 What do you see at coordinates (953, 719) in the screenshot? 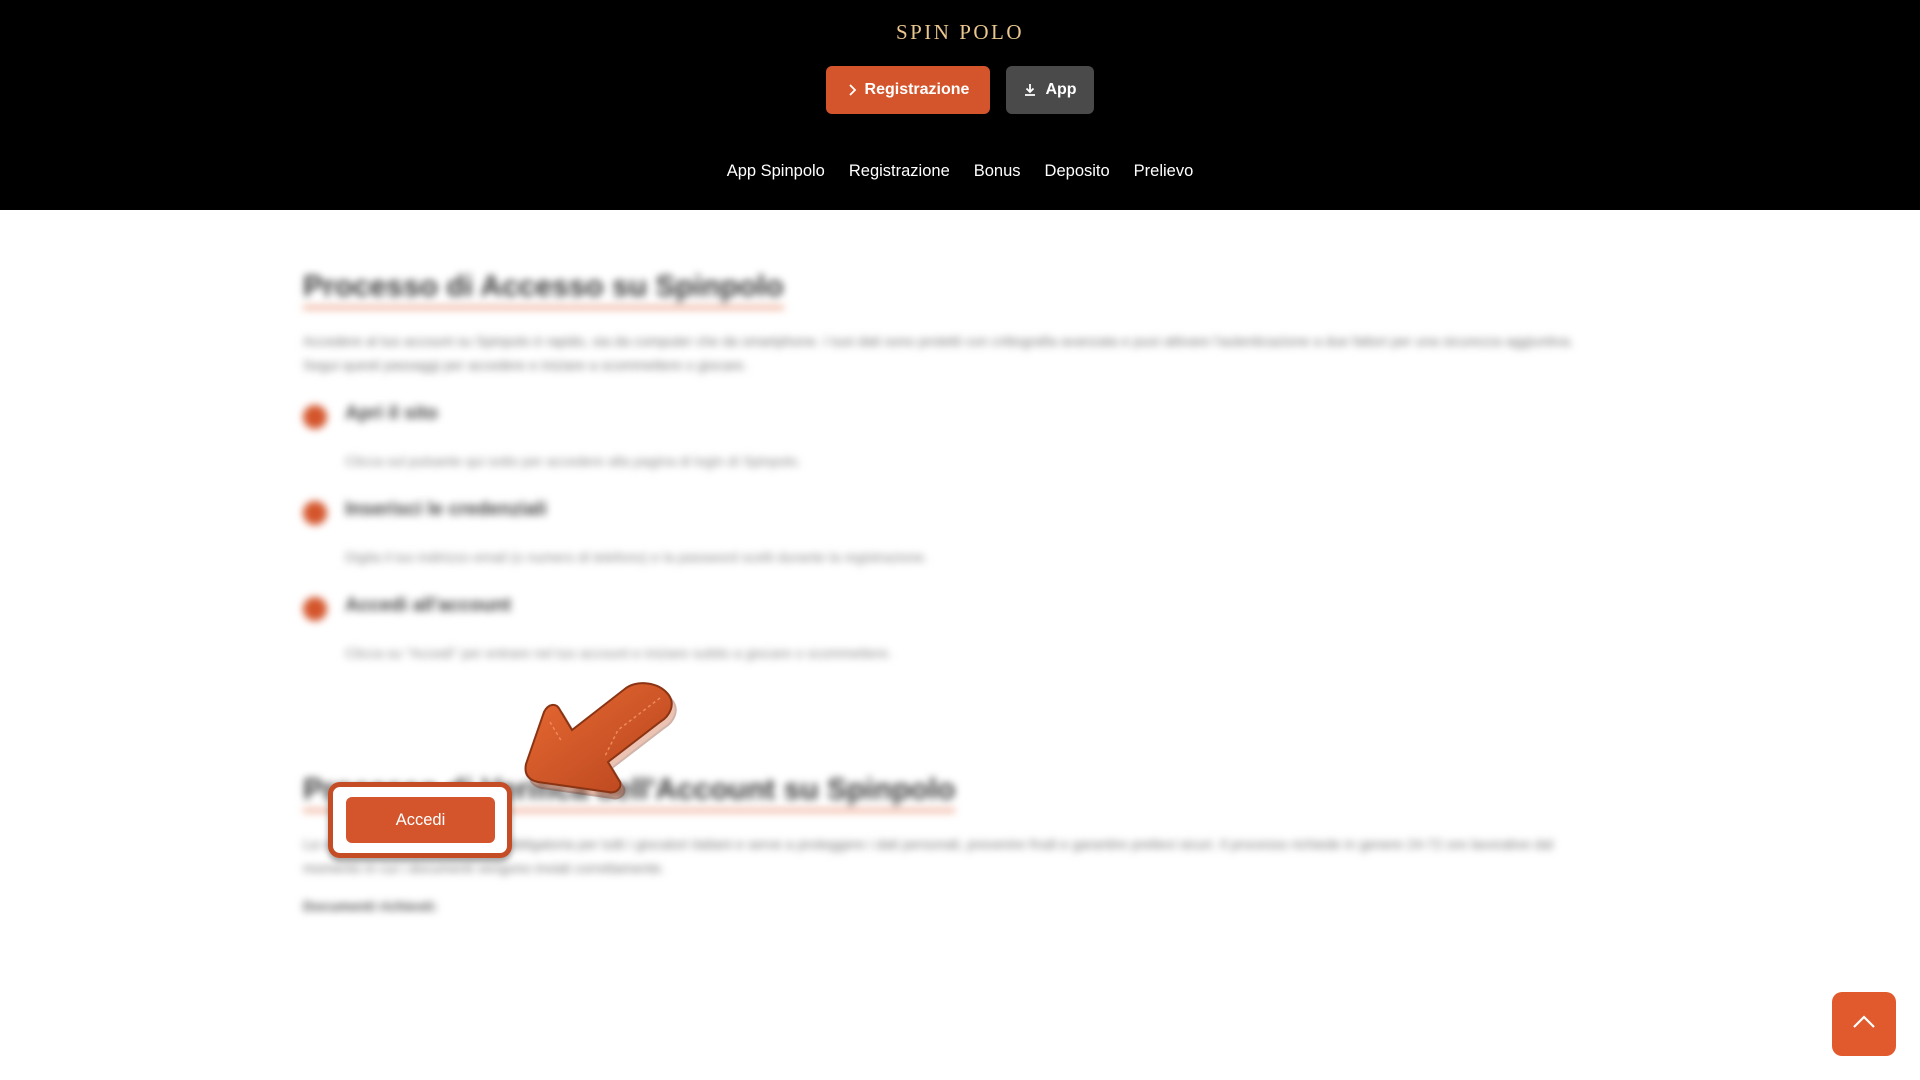
I see `cta-spacer` at bounding box center [953, 719].